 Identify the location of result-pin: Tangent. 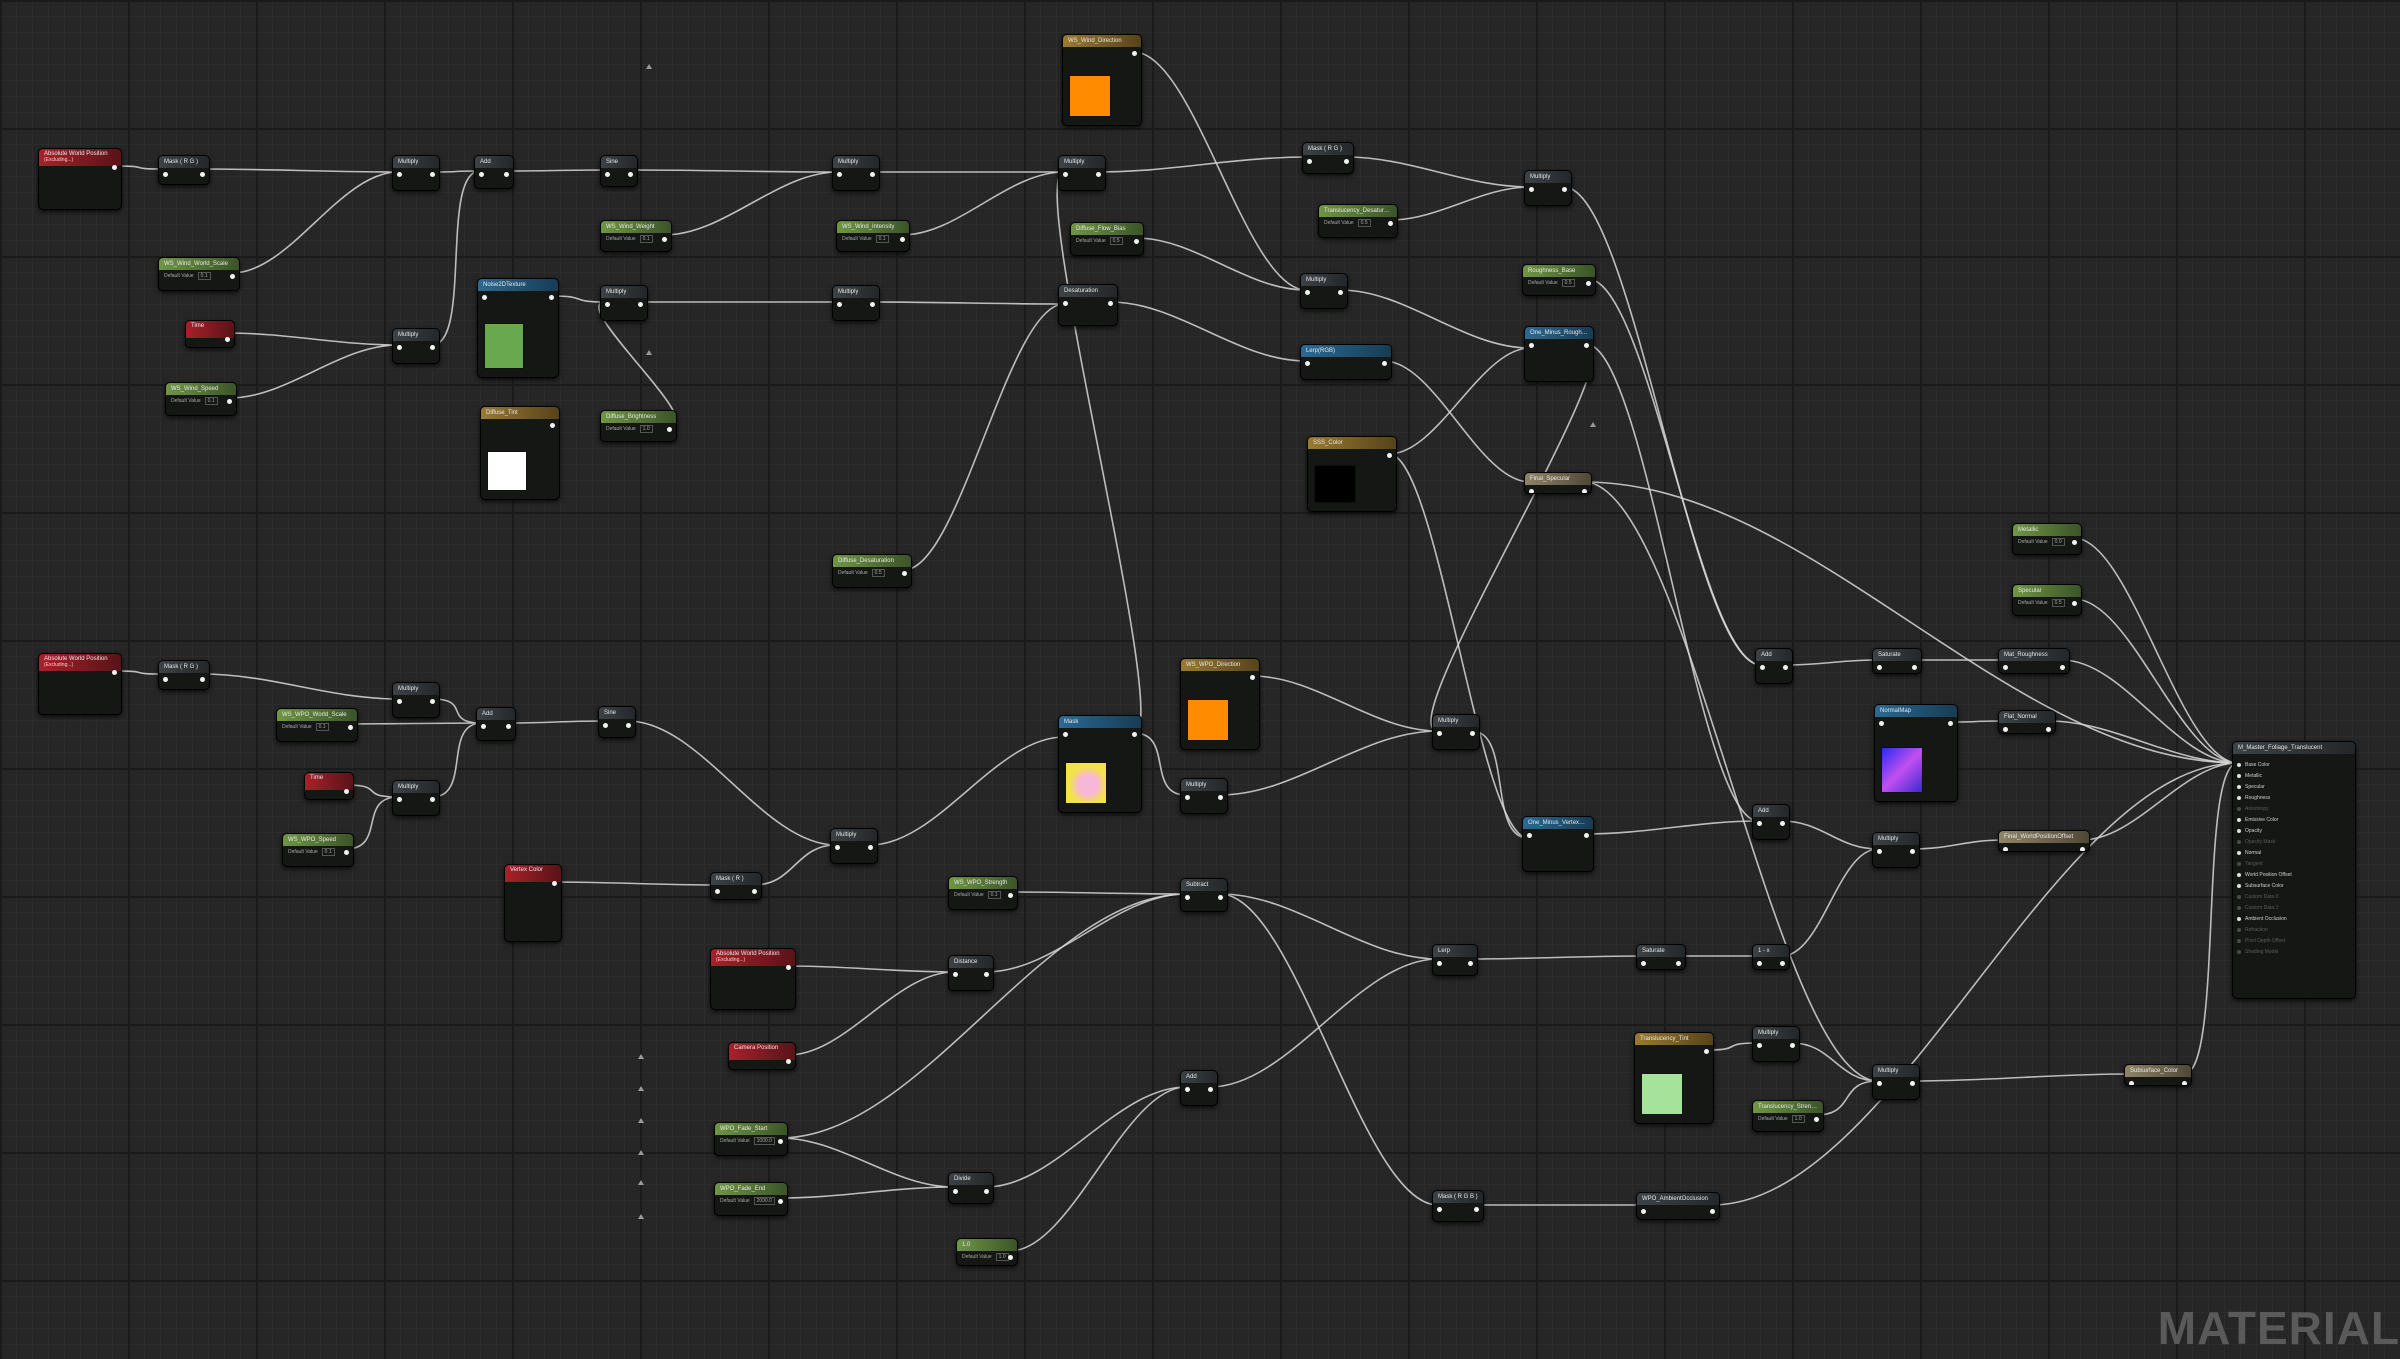
(2294, 864).